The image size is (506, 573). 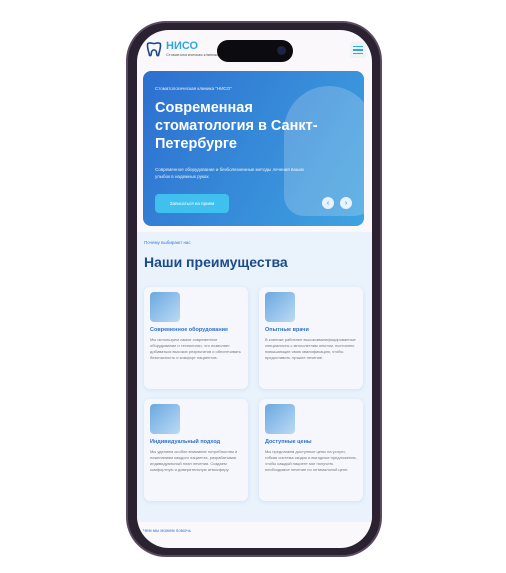 What do you see at coordinates (192, 54) in the screenshot?
I see `brand-tagline: Стоматологическая клиника` at bounding box center [192, 54].